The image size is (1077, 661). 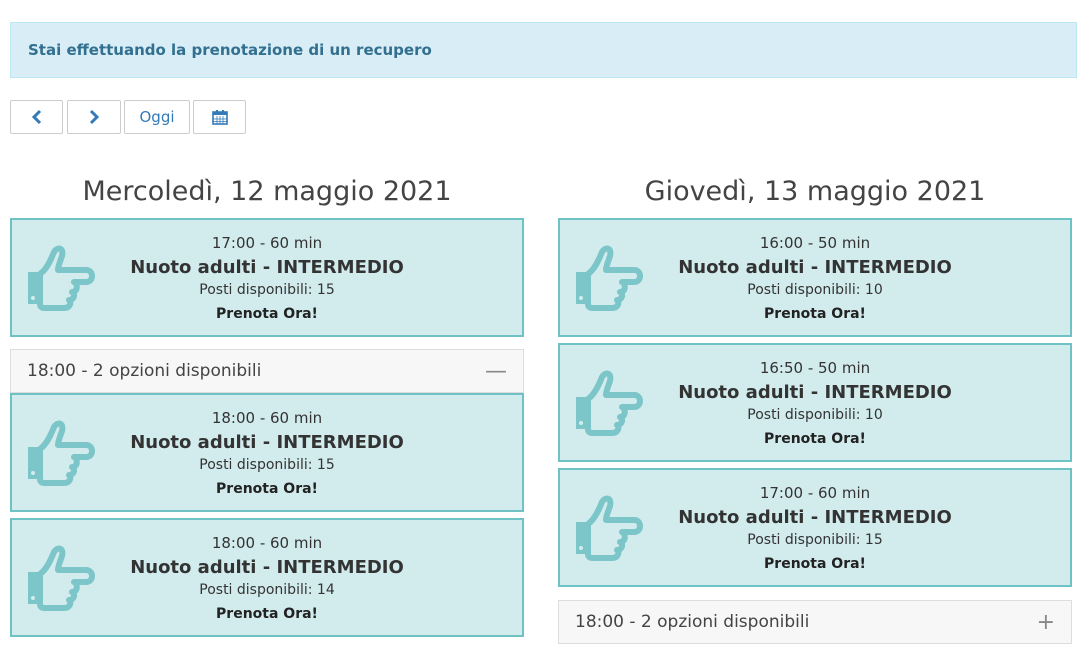 I want to click on chevron-left-icon, so click(x=36, y=117).